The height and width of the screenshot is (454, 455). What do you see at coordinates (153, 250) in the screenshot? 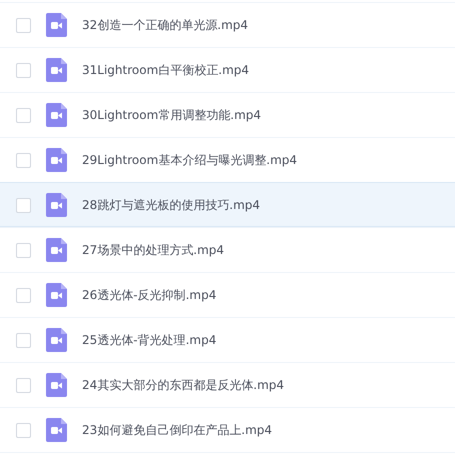
I see `file-name: 27场景中的处理方式.mp4` at bounding box center [153, 250].